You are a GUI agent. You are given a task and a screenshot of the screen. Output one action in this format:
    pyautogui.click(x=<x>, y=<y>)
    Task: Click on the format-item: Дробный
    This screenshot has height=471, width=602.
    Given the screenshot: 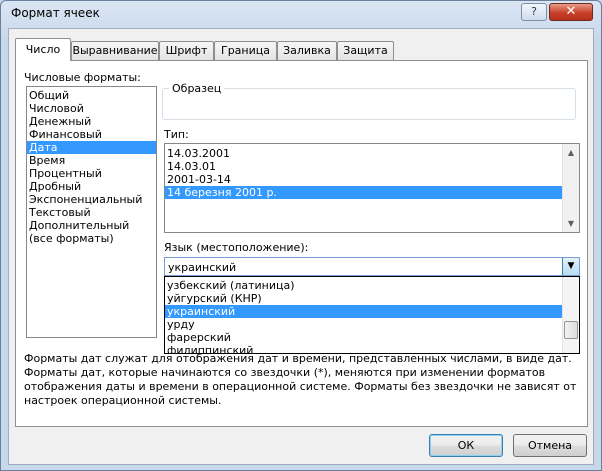 What is the action you would take?
    pyautogui.click(x=91, y=186)
    